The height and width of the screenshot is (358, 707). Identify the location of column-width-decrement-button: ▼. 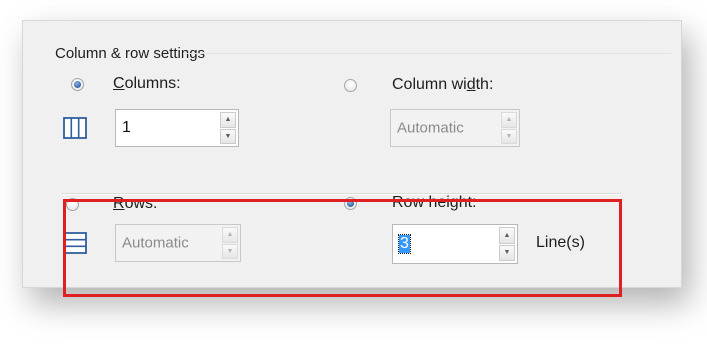
(509, 136).